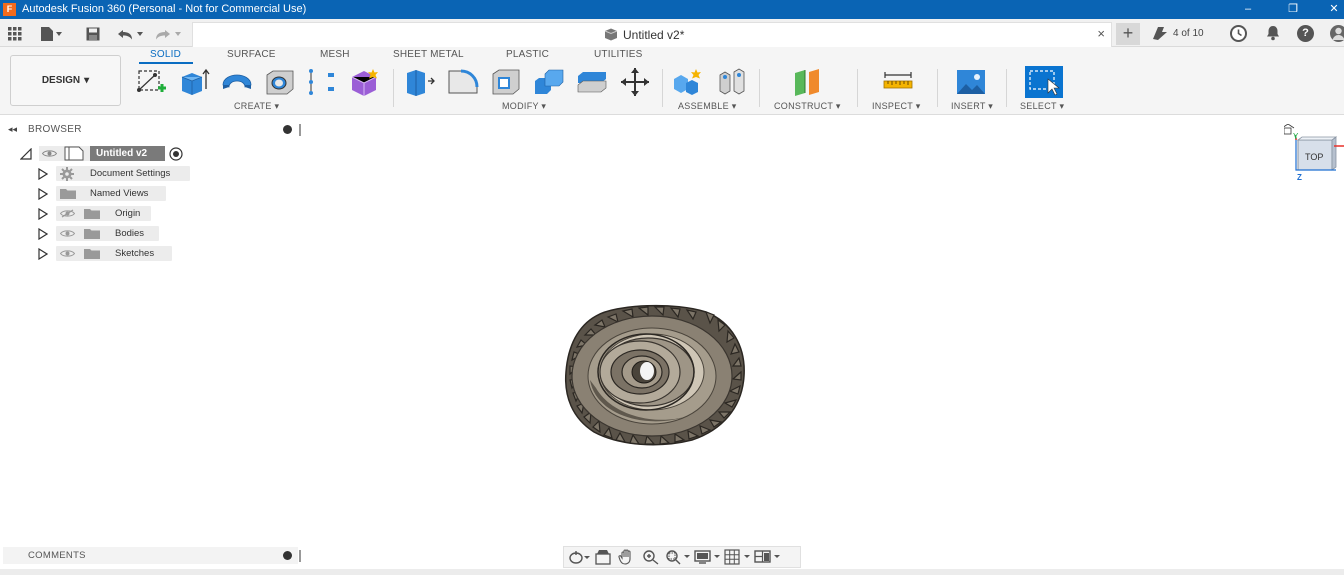  Describe the element at coordinates (618, 55) in the screenshot. I see `tab-utilities: UTILITIES` at that location.